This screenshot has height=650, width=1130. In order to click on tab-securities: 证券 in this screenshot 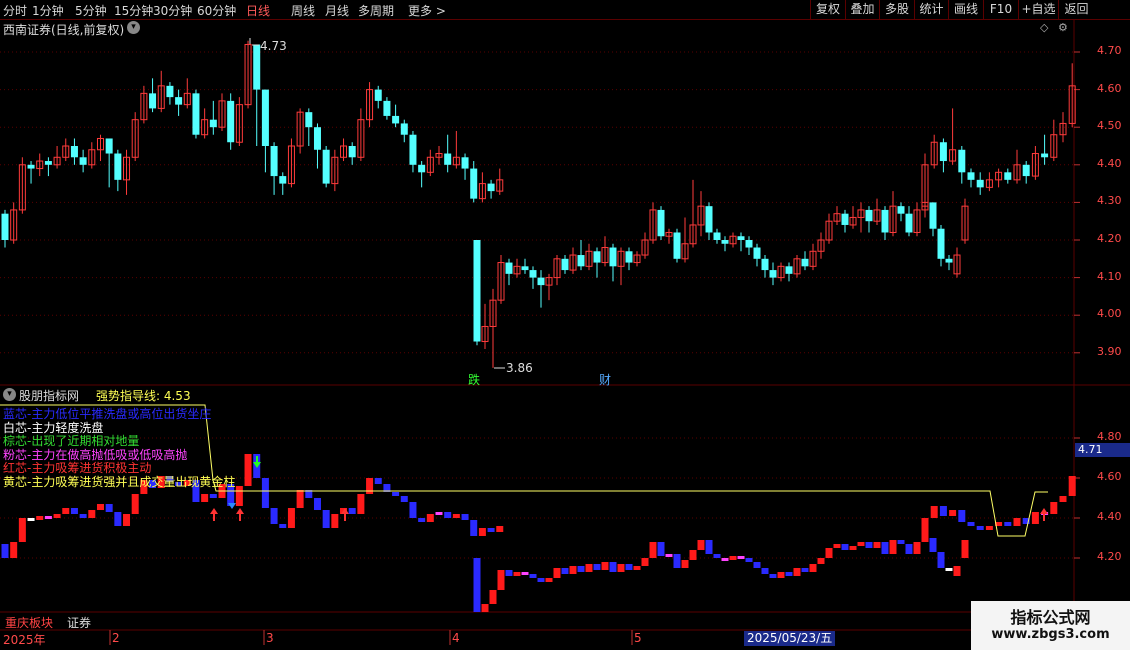, I will do `click(79, 622)`.